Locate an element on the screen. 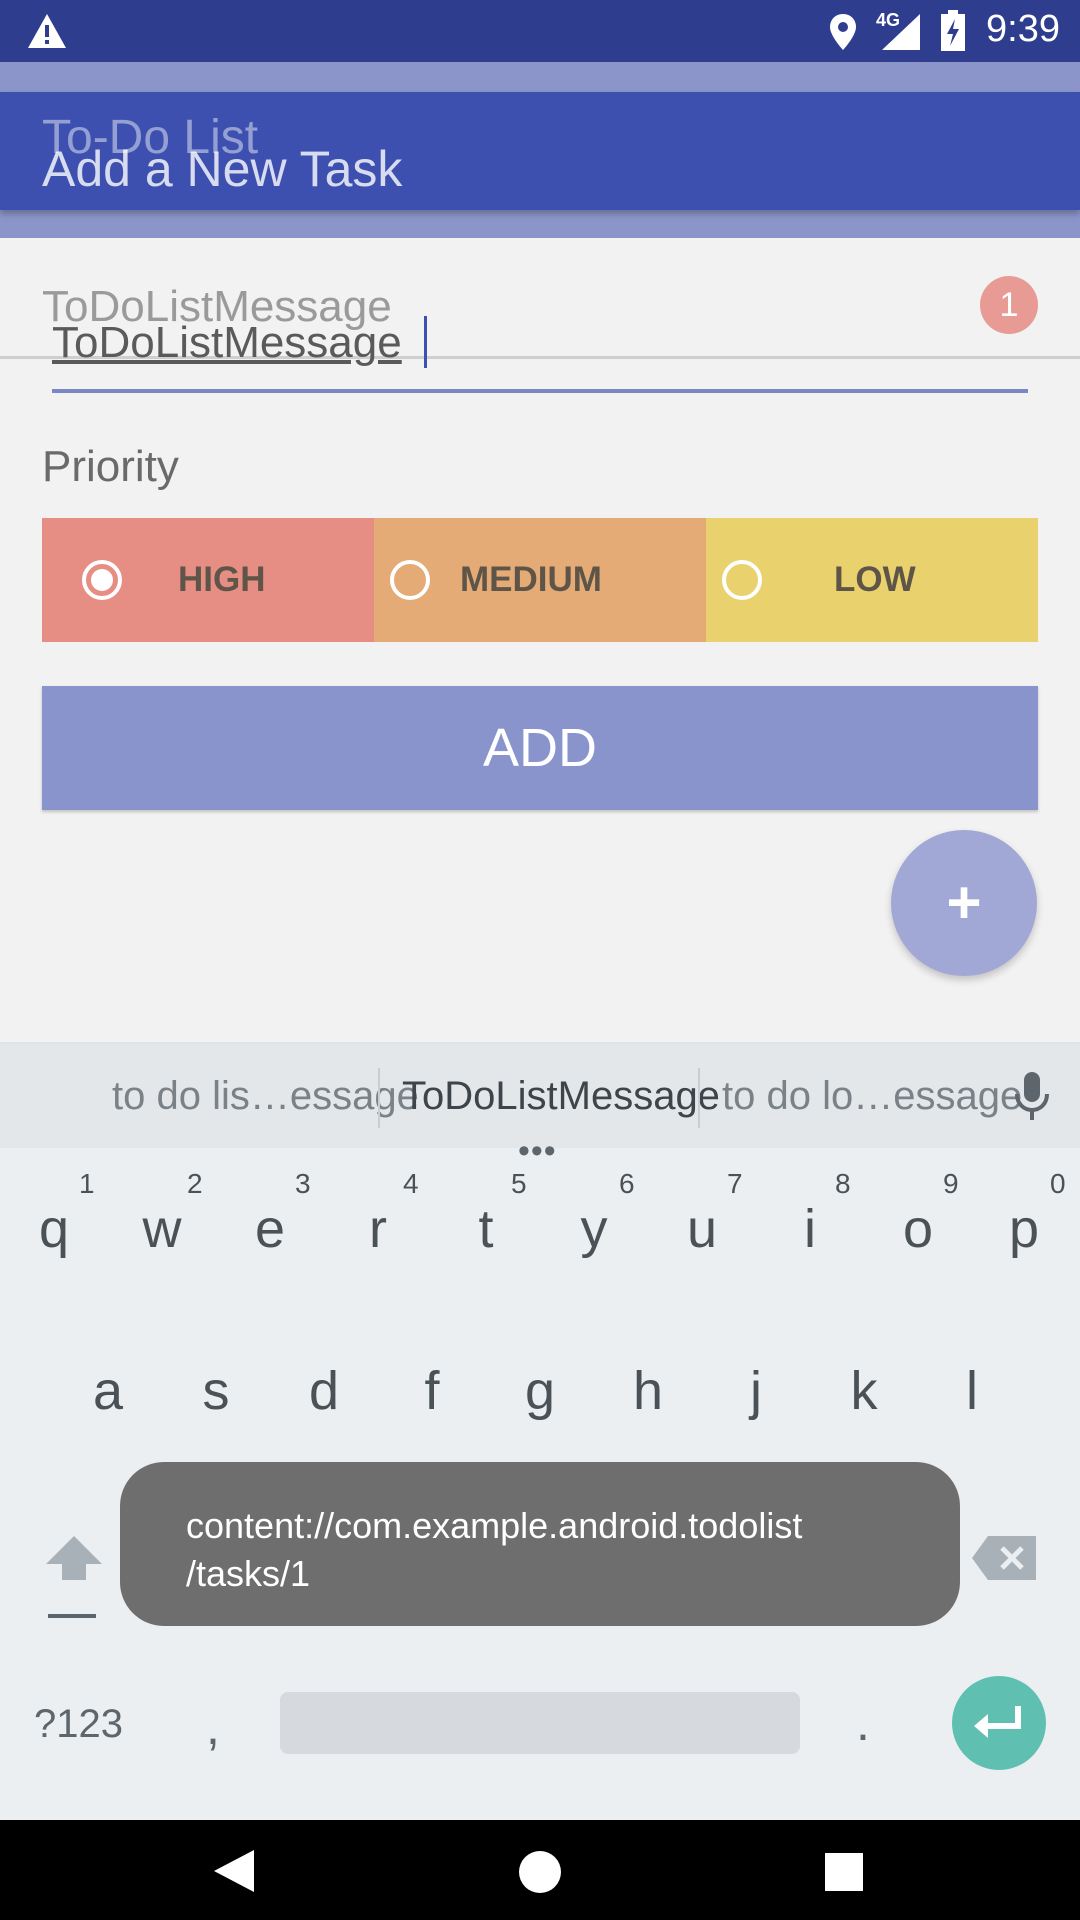 The image size is (1080, 1920). enter-key is located at coordinates (999, 1723).